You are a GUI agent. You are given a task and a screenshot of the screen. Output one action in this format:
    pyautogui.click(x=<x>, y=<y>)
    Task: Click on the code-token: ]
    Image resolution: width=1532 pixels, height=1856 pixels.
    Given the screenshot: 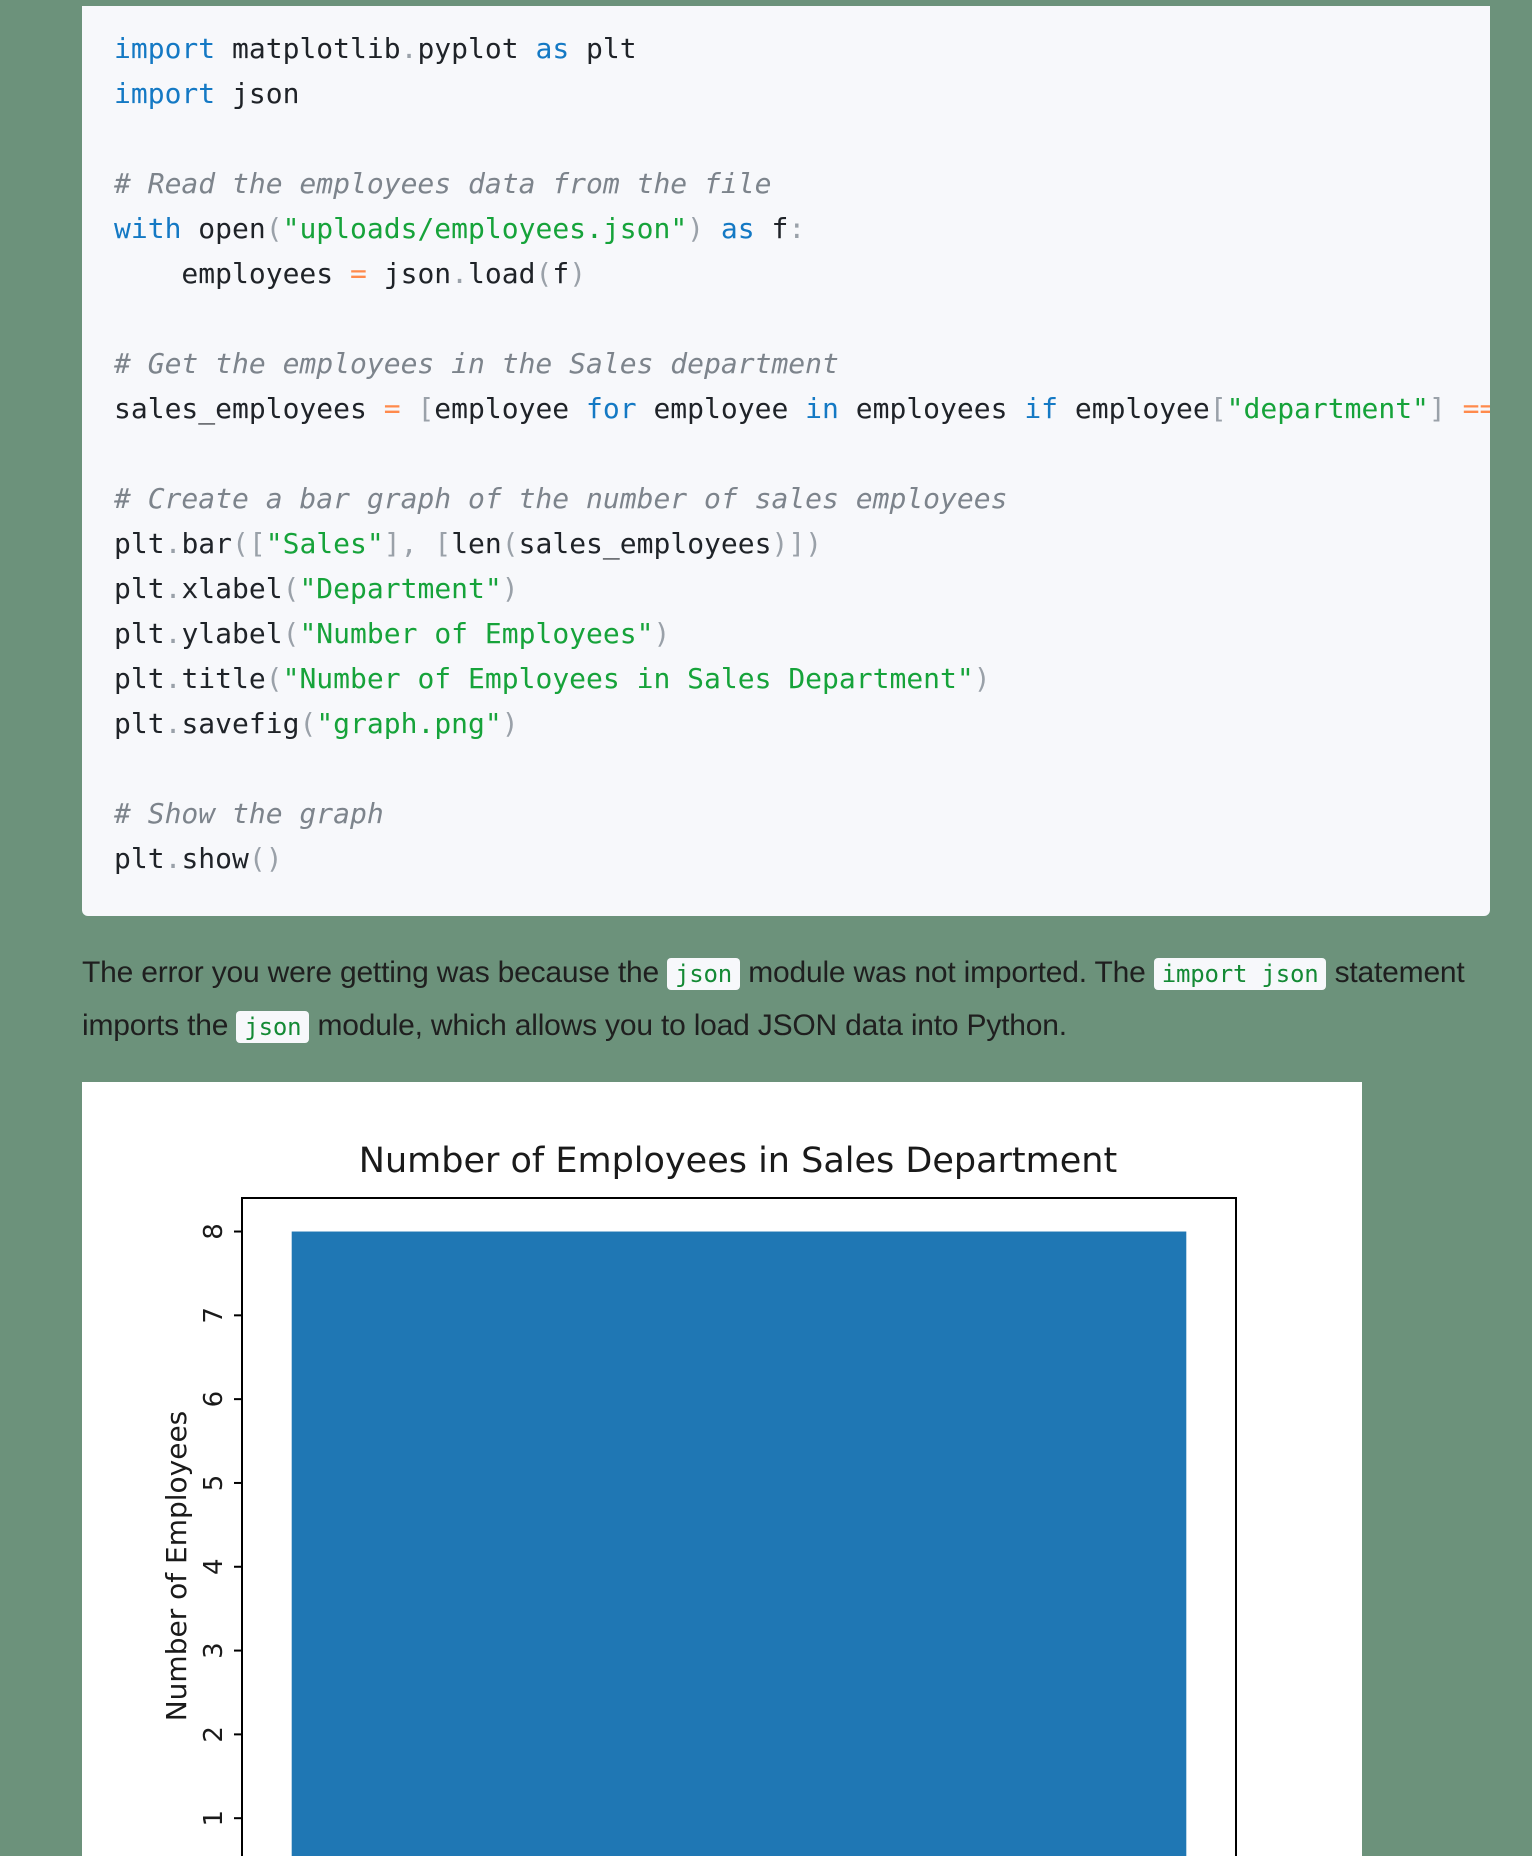 What is the action you would take?
    pyautogui.click(x=1437, y=408)
    